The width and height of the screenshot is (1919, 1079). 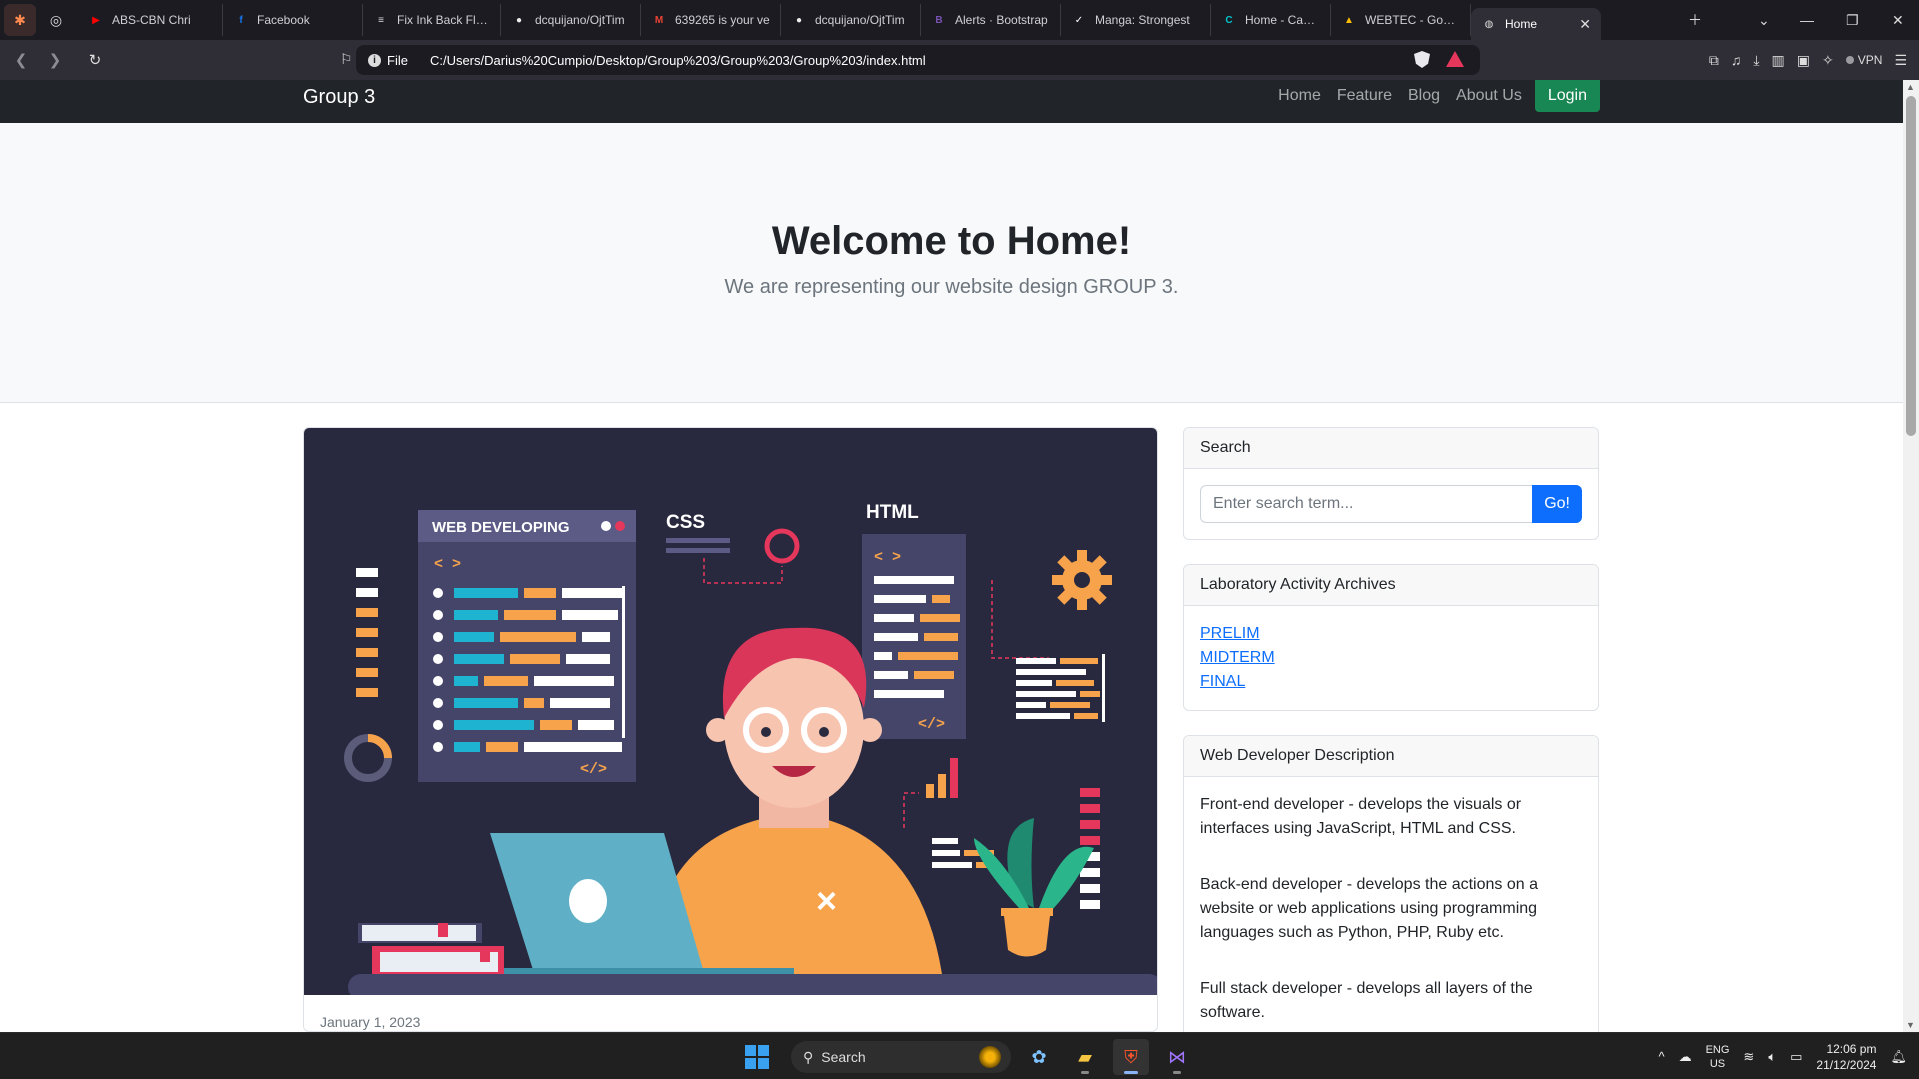 What do you see at coordinates (1796, 1057) in the screenshot?
I see `battery-icon: ▭` at bounding box center [1796, 1057].